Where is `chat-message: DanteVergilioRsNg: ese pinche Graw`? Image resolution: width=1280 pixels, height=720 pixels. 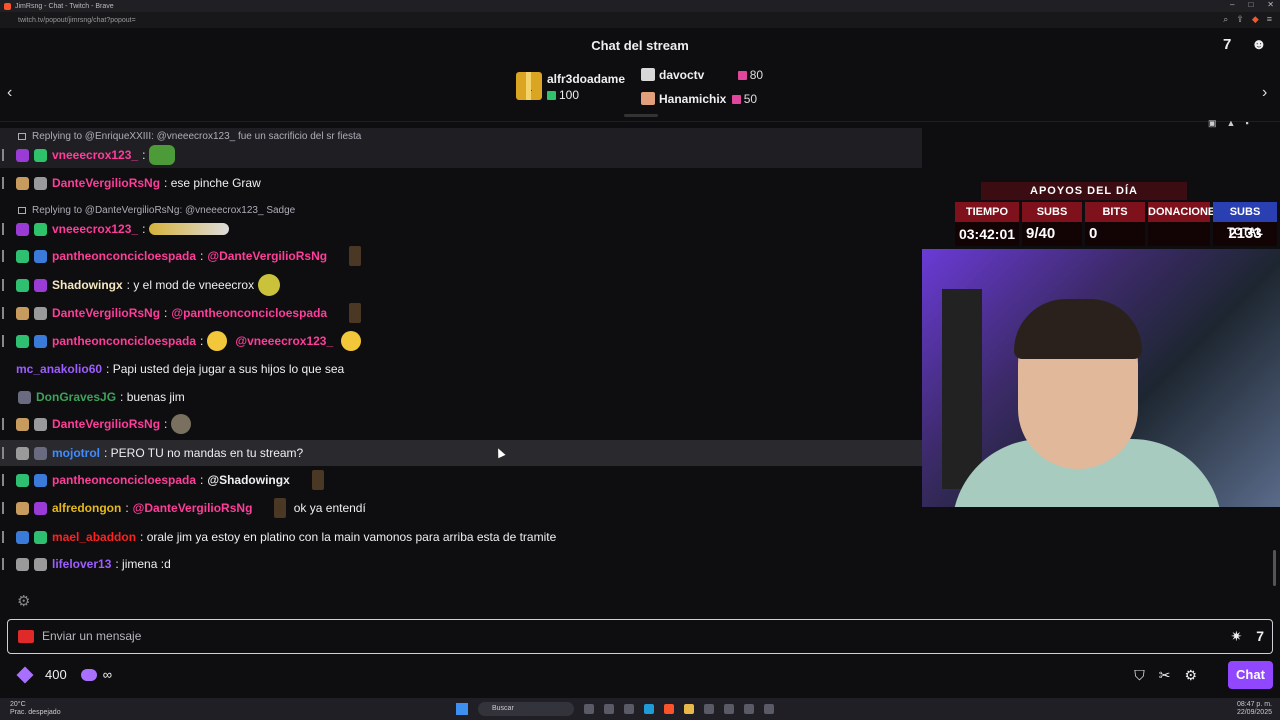
chat-message: DanteVergilioRsNg: ese pinche Graw is located at coordinates (461, 183).